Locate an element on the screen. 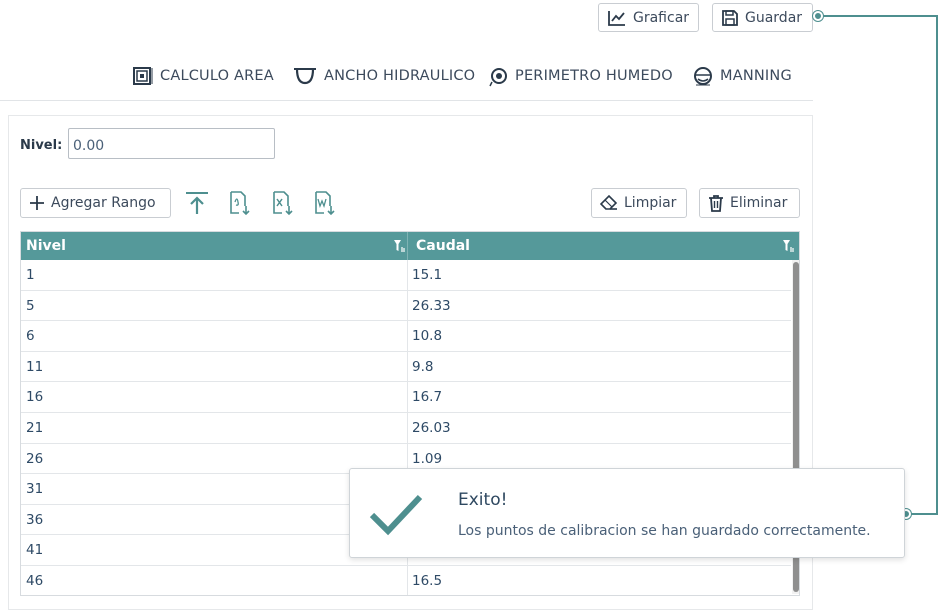  line-chart-icon is located at coordinates (616, 18).